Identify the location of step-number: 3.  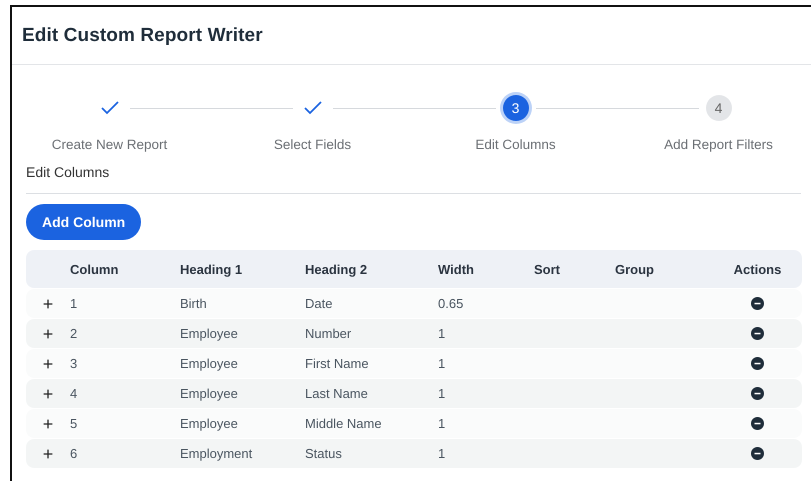
(515, 108).